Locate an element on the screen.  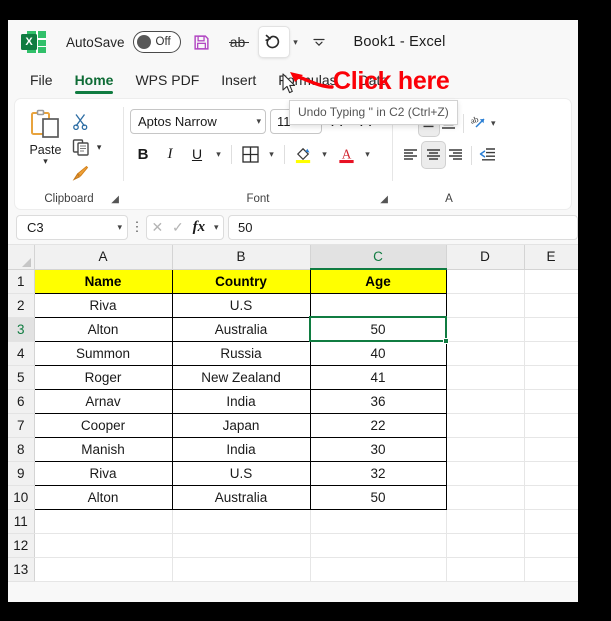
cell-c9: 32 is located at coordinates (378, 473).